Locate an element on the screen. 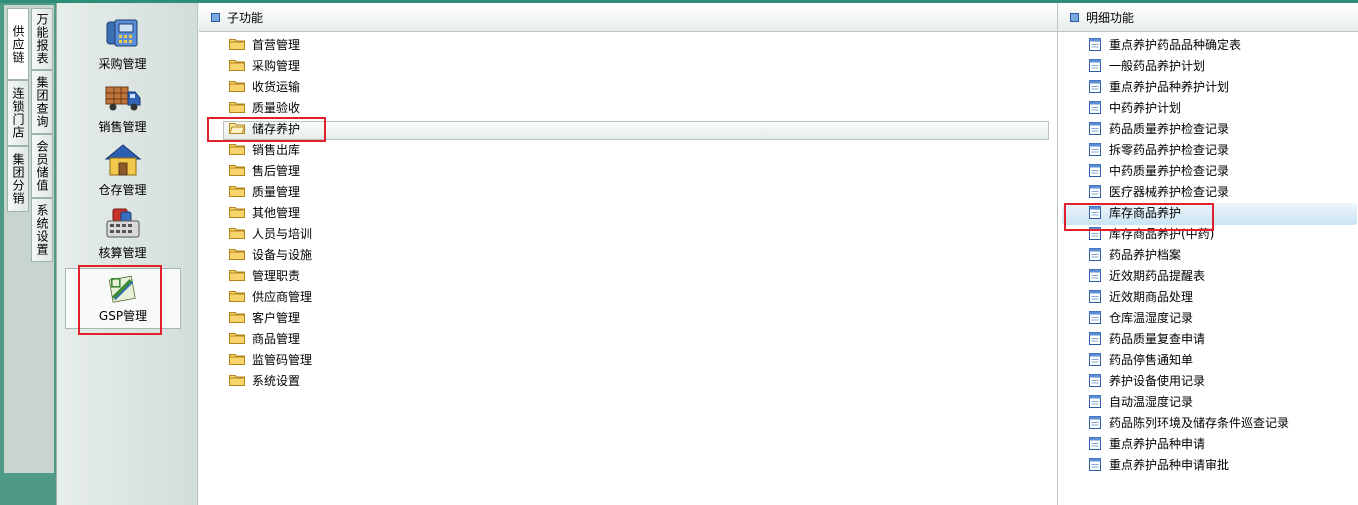 The height and width of the screenshot is (505, 1358). tab-chain-store: 连锁门店 is located at coordinates (18, 113).